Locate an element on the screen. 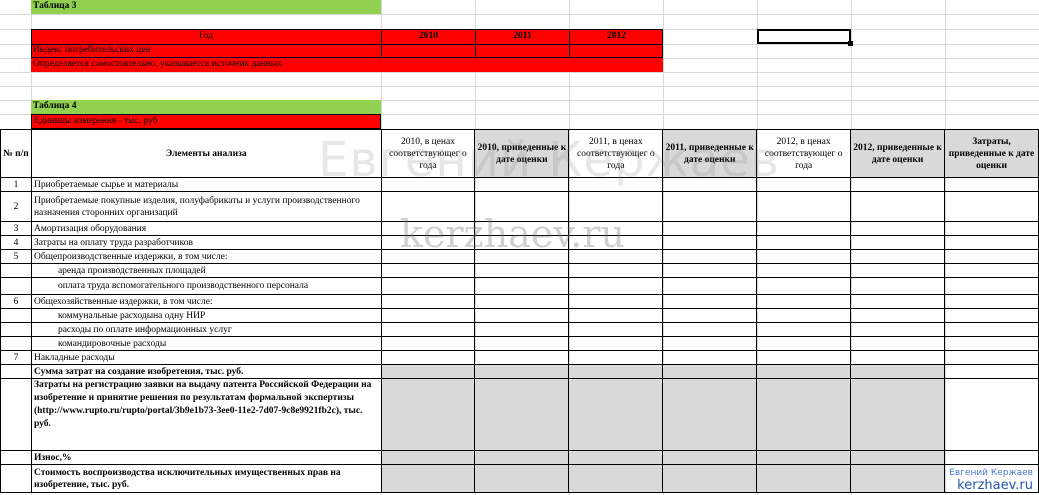 Image resolution: width=1039 pixels, height=495 pixels. row-label: Накладные расходы is located at coordinates (206, 357).